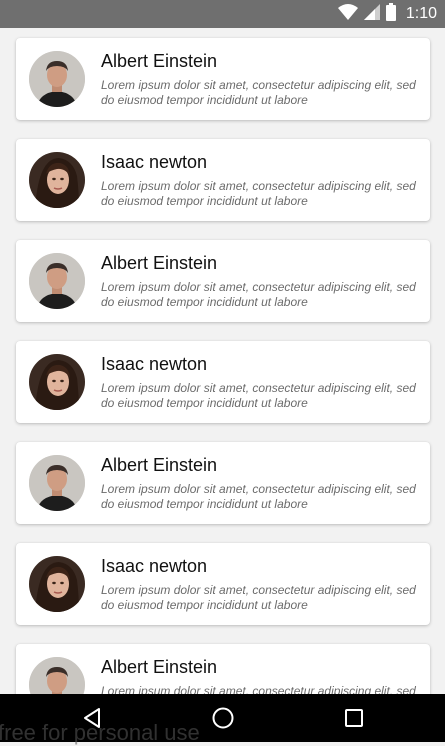 This screenshot has height=746, width=445. I want to click on recents-icon, so click(354, 718).